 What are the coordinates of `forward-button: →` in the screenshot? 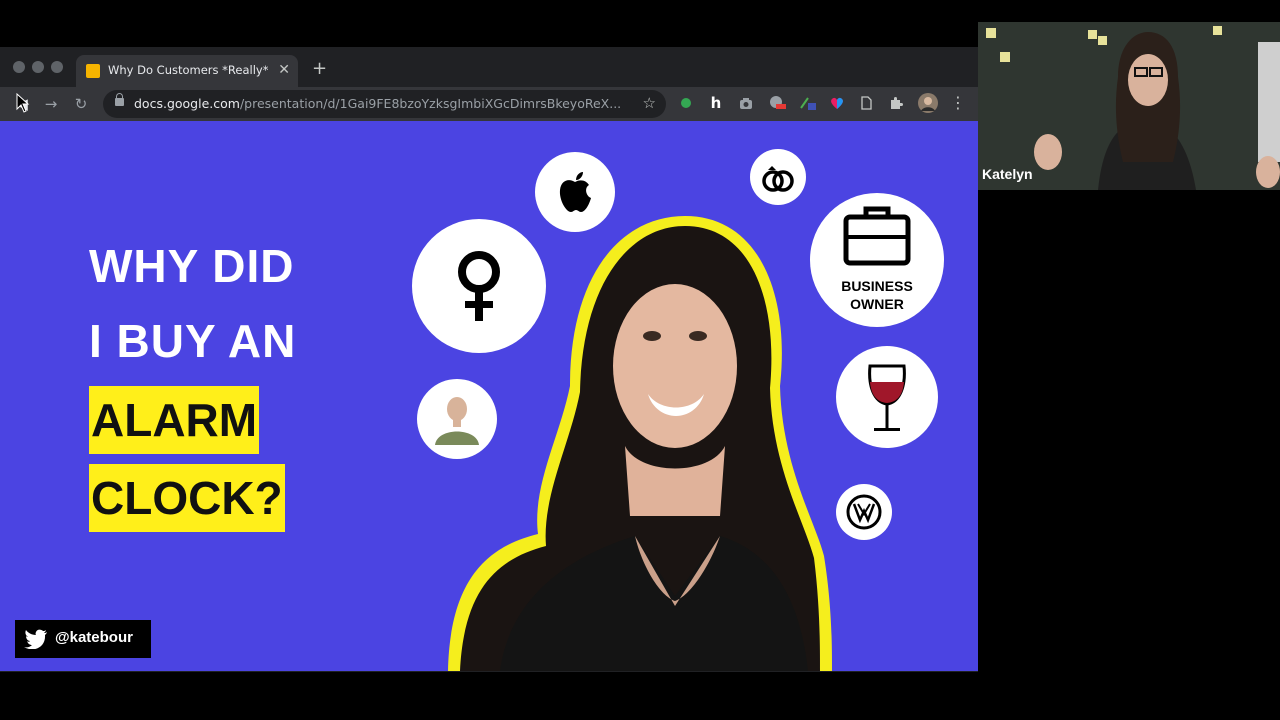 It's located at (51, 104).